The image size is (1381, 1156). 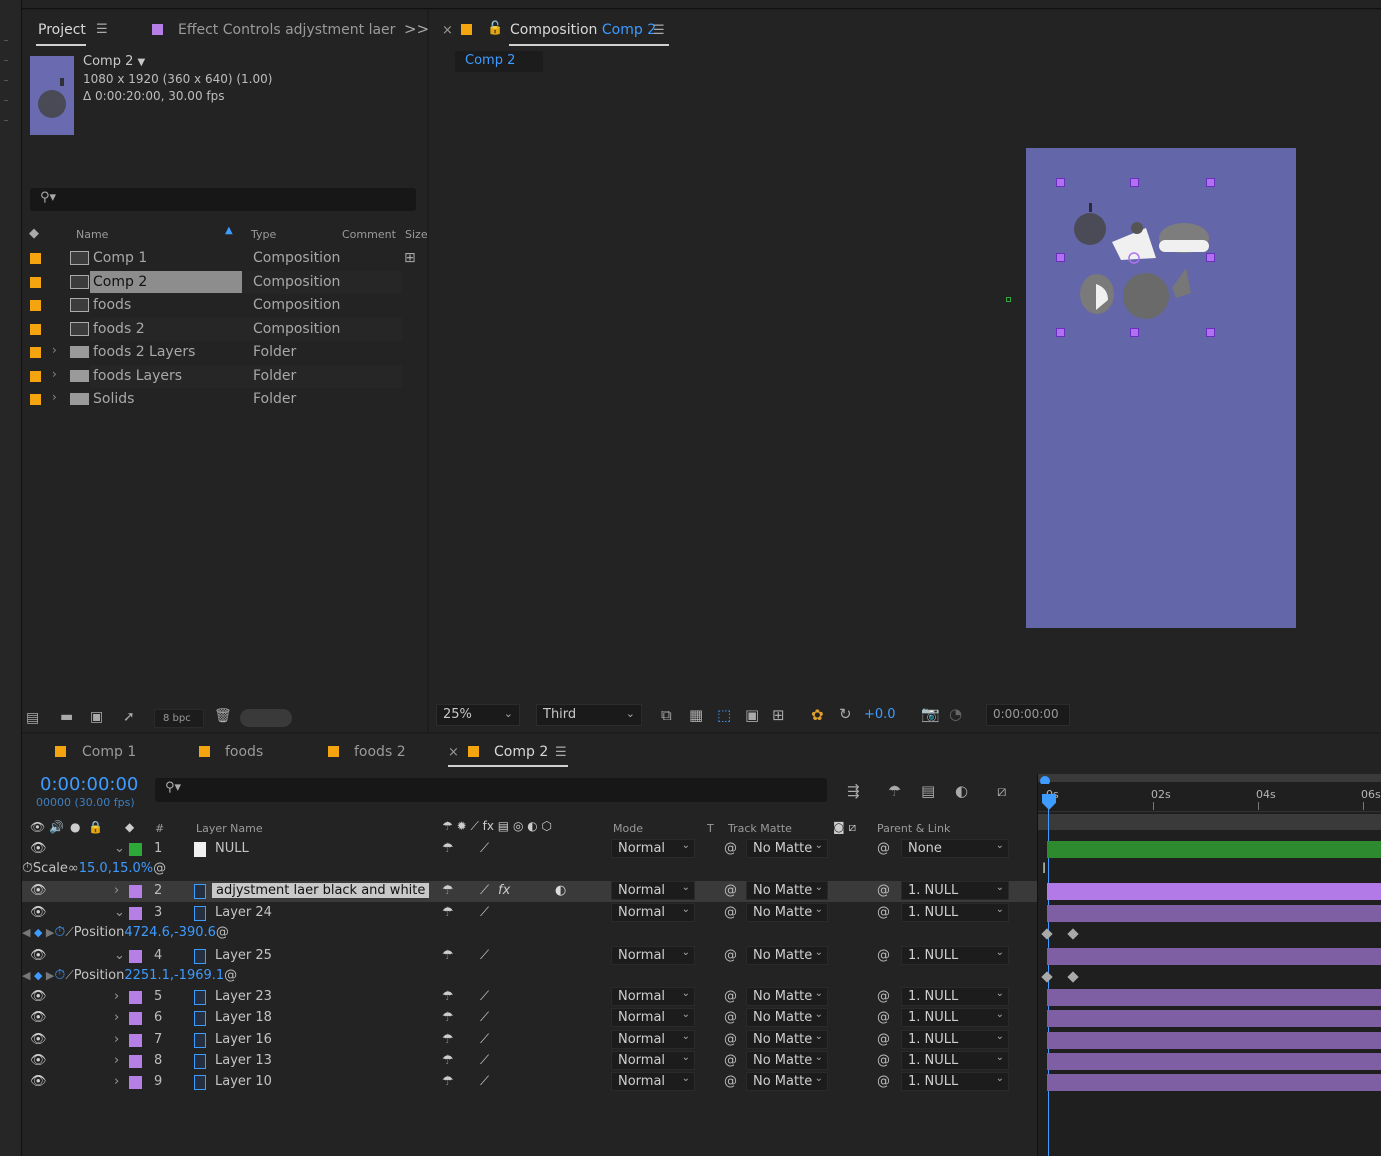 I want to click on column-comment: Comment, so click(x=369, y=234).